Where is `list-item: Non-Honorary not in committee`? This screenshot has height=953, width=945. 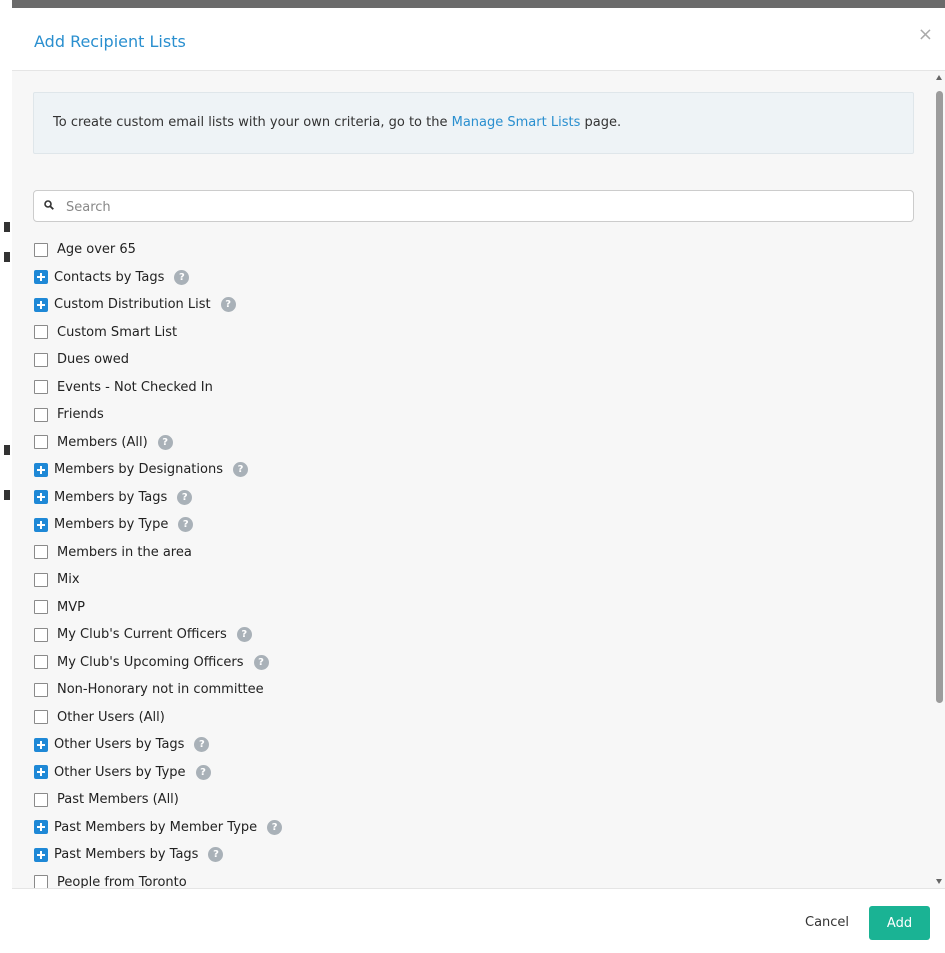 list-item: Non-Honorary not in committee is located at coordinates (464, 690).